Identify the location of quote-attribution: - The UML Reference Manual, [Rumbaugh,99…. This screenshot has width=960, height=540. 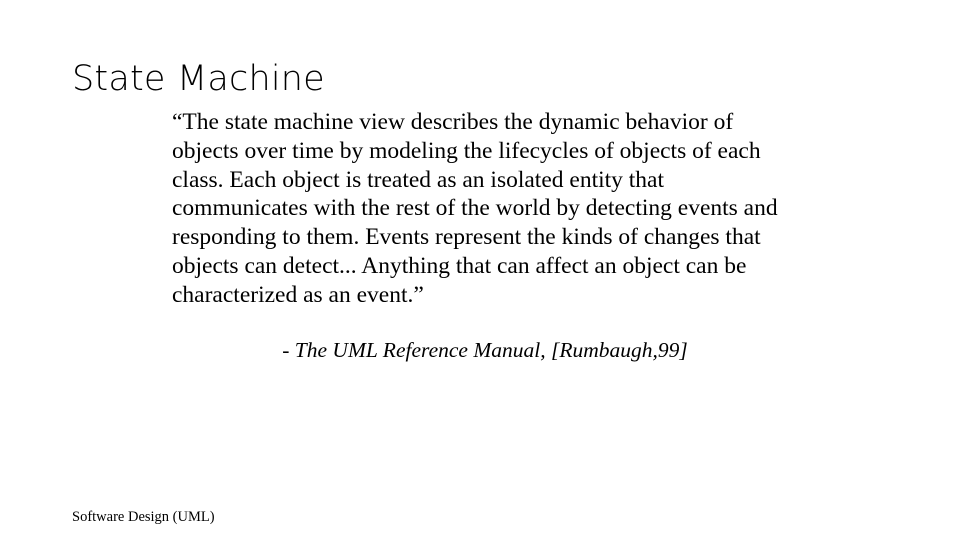
(485, 350).